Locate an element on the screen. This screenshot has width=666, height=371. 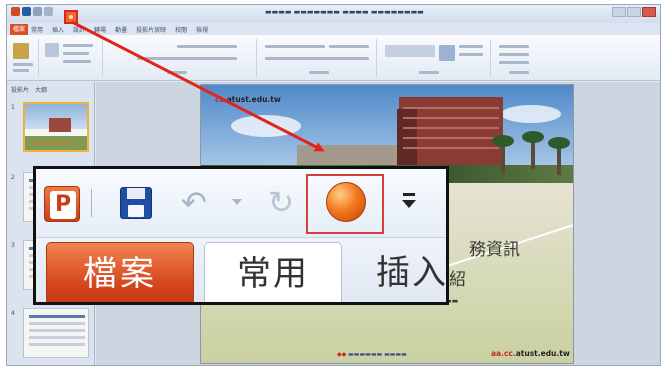
thumbnail-number: 2 is located at coordinates (13, 177).